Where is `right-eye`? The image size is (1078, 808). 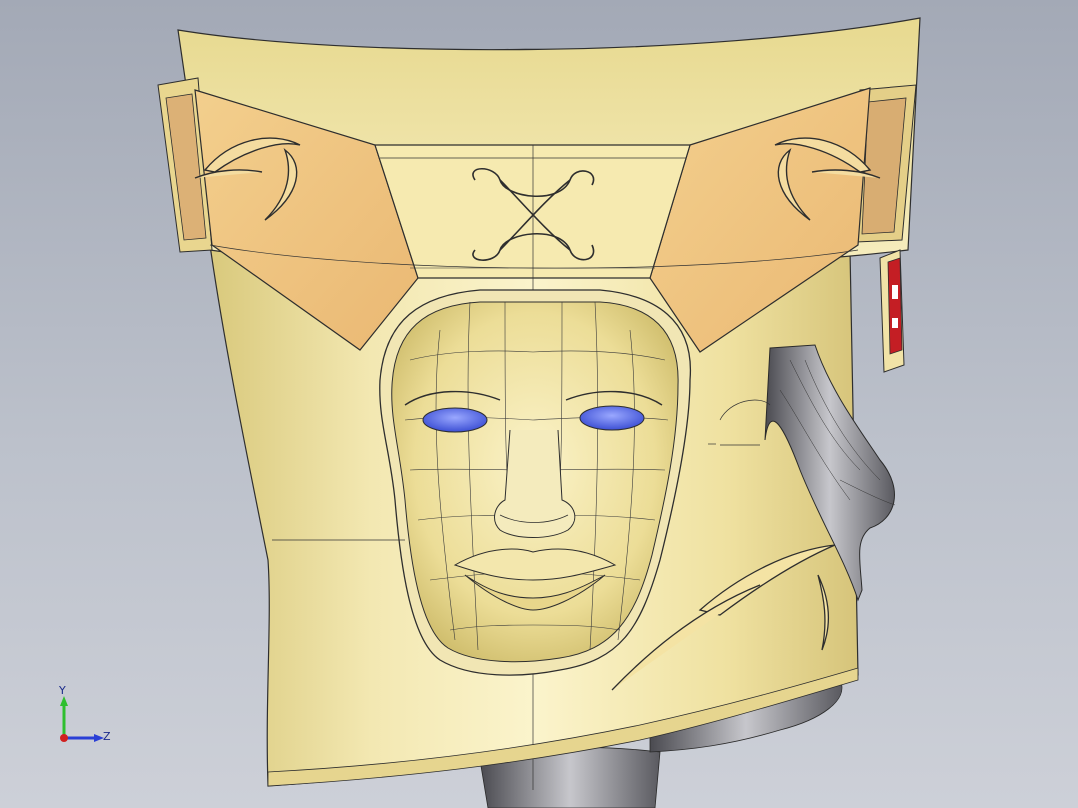 right-eye is located at coordinates (612, 418).